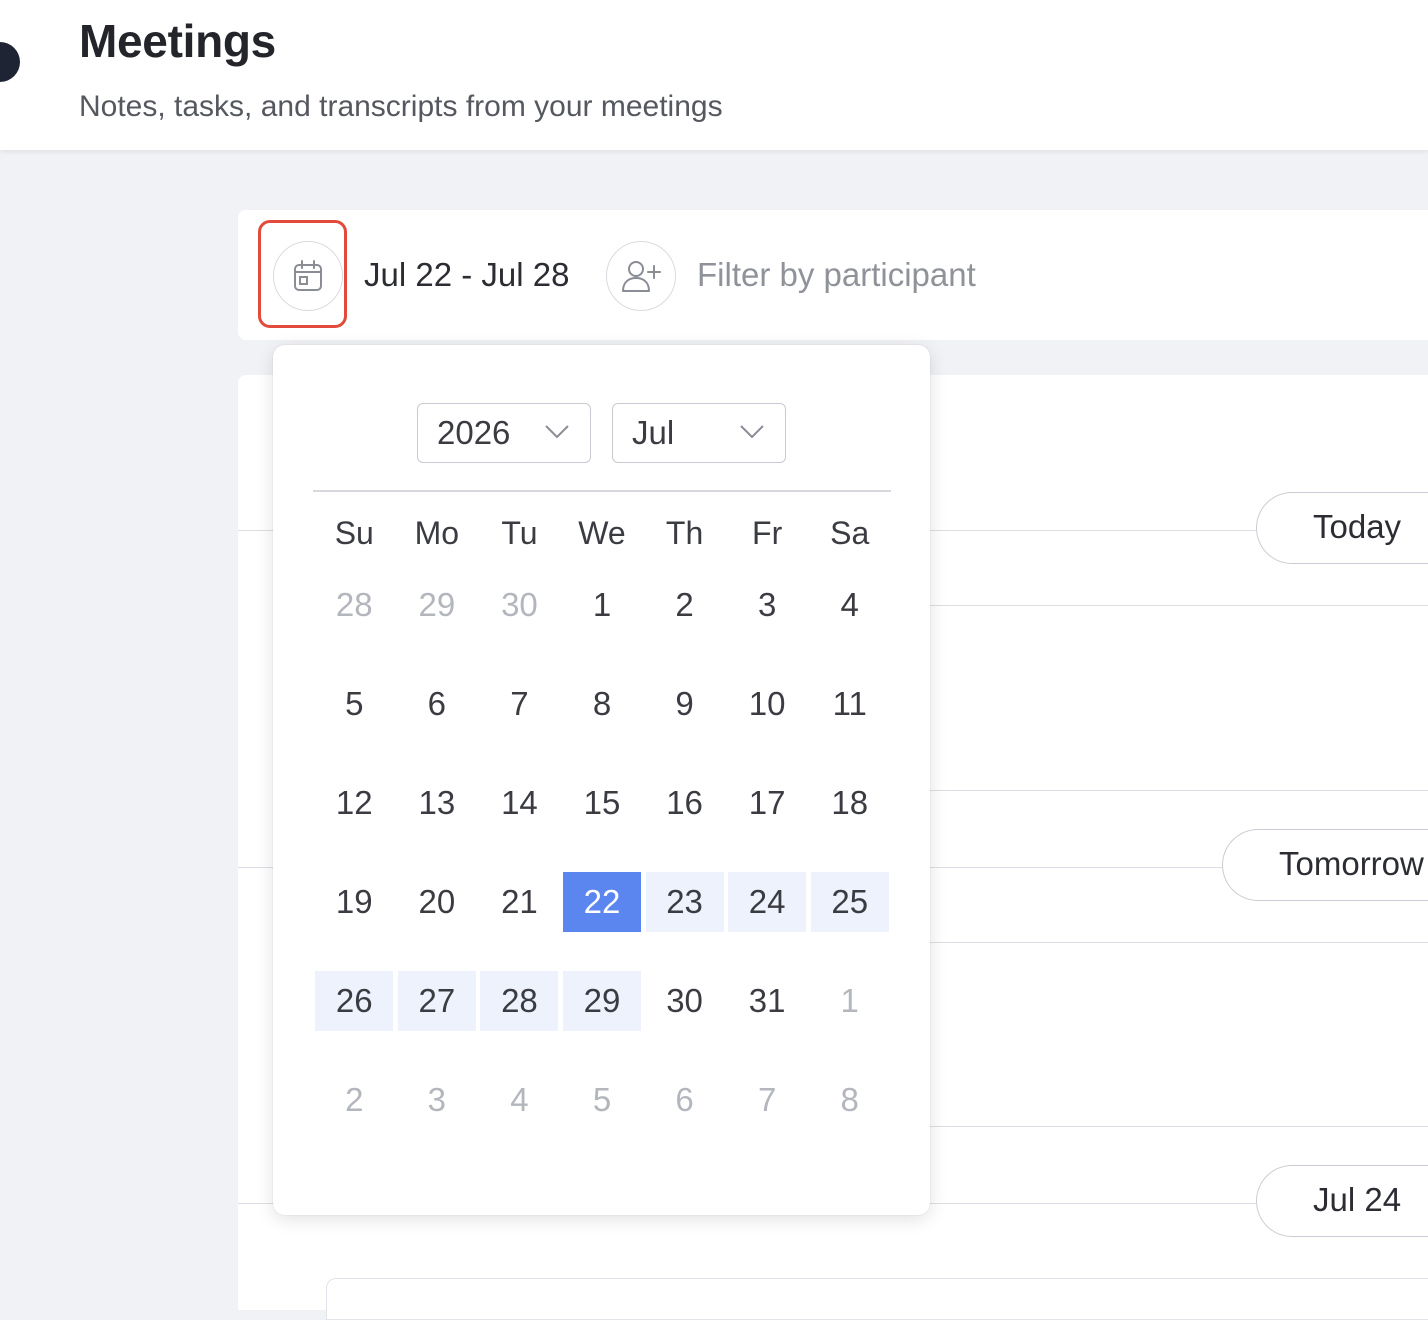 This screenshot has width=1428, height=1320. I want to click on meeting-card, so click(877, 1299).